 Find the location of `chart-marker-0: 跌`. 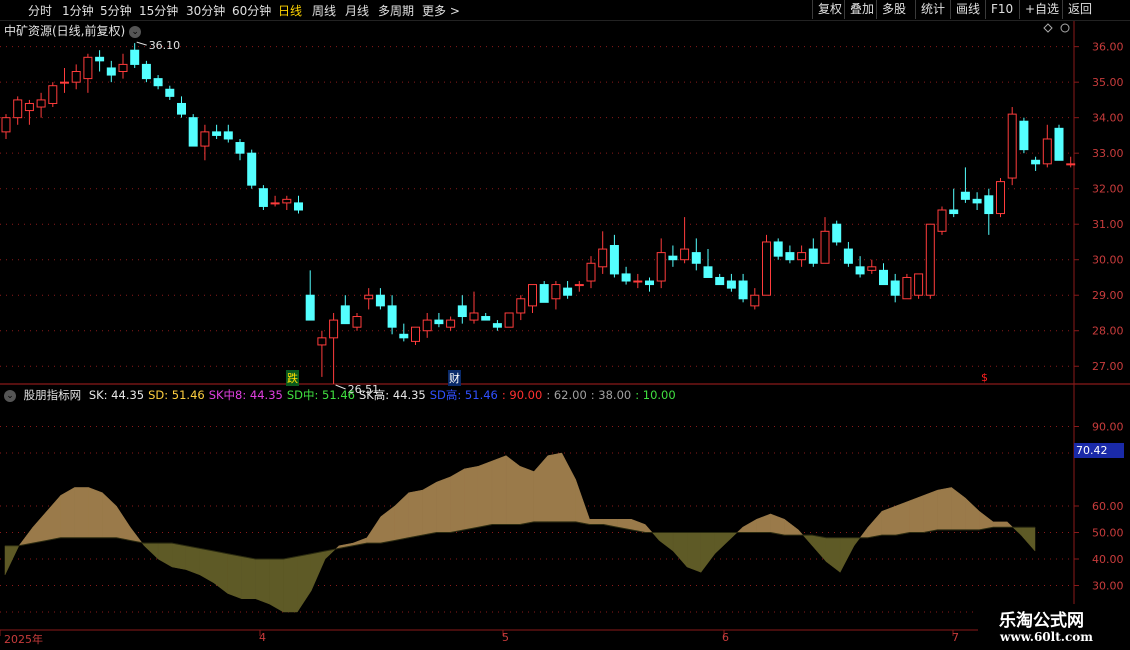

chart-marker-0: 跌 is located at coordinates (292, 378).